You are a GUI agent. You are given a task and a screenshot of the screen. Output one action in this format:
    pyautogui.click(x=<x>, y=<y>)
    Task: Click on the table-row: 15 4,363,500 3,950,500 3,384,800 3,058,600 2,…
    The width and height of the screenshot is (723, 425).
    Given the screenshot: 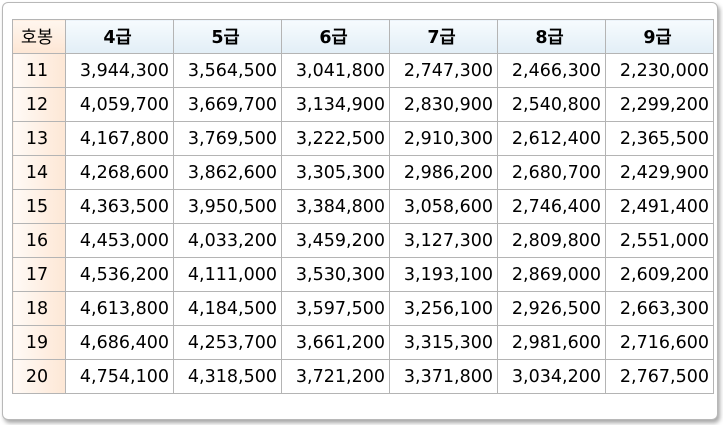 What is the action you would take?
    pyautogui.click(x=363, y=206)
    